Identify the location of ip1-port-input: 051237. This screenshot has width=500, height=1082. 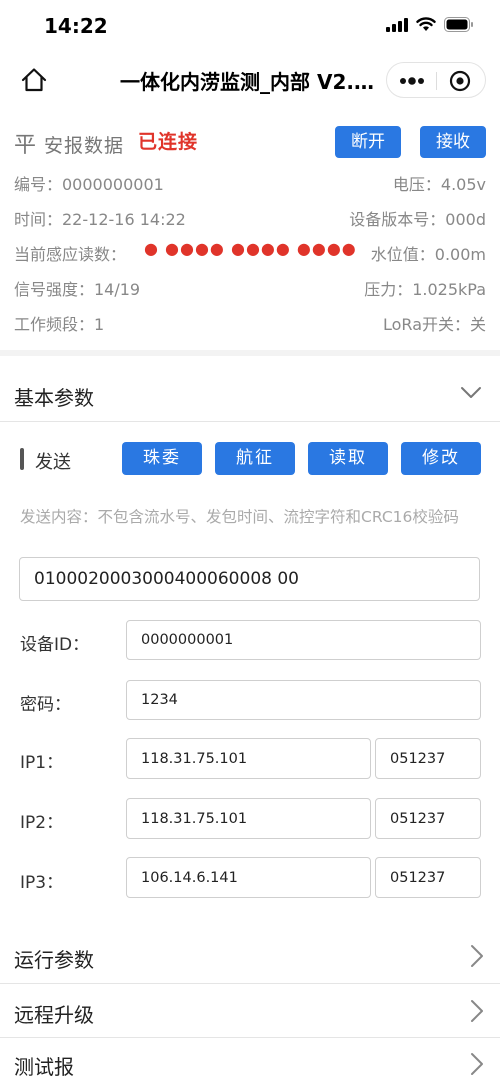
(428, 758).